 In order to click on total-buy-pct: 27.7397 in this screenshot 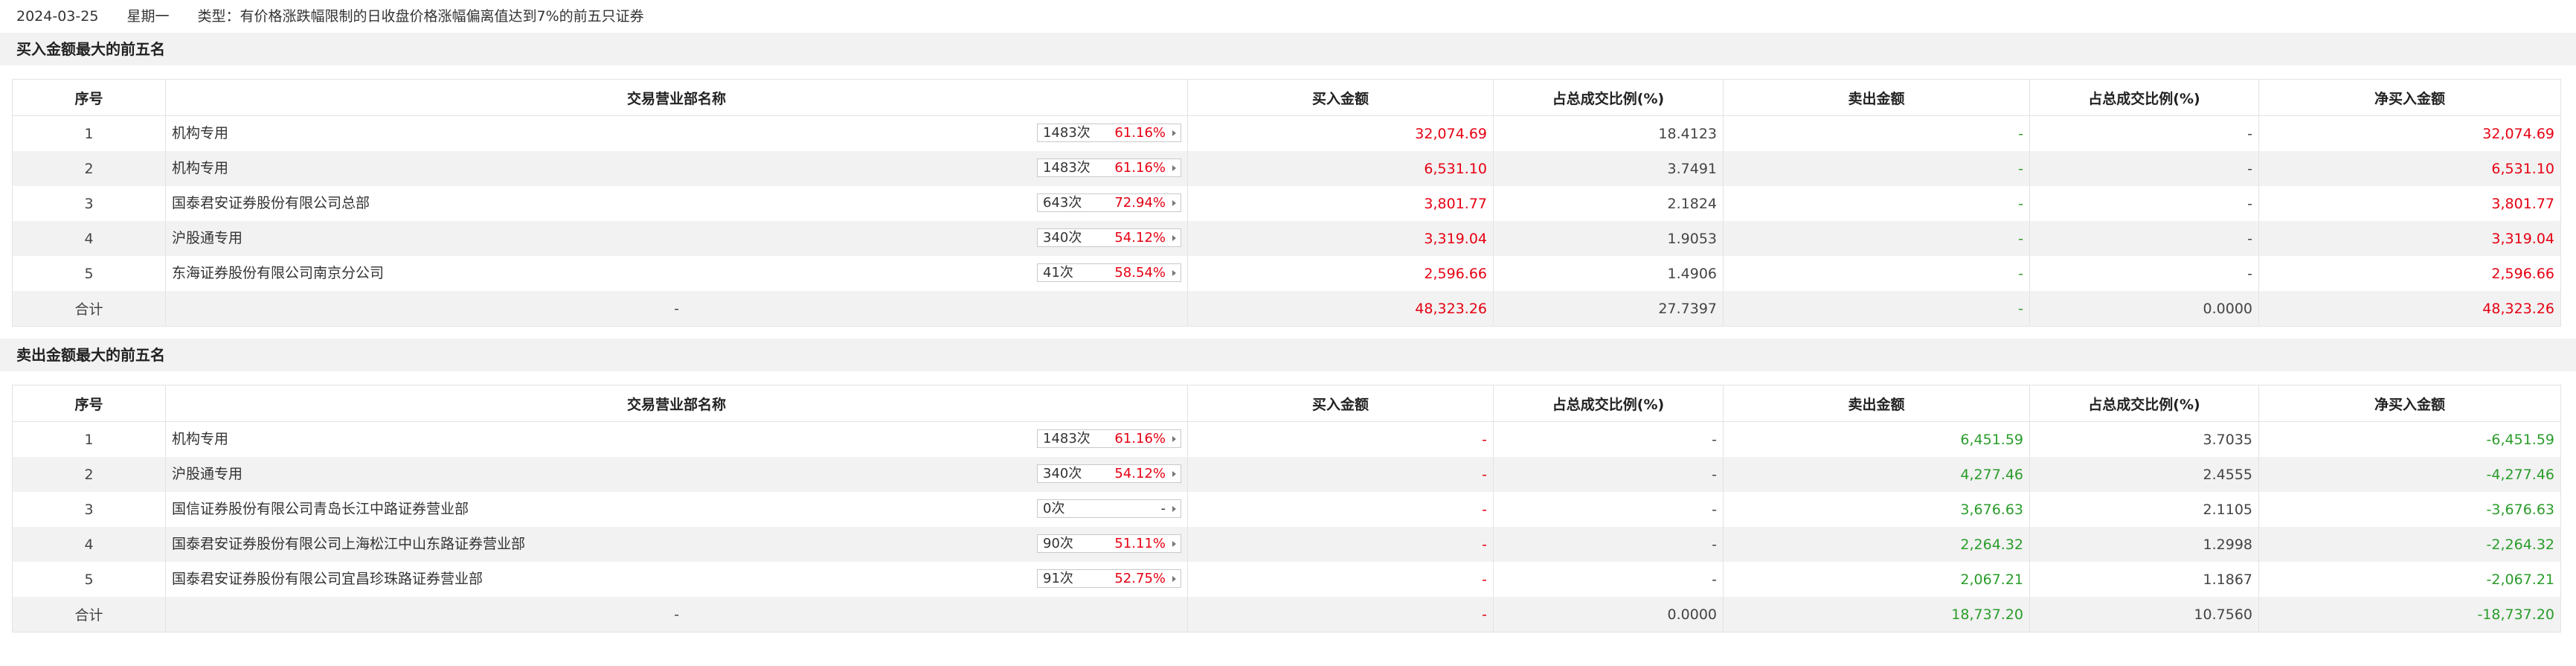, I will do `click(1609, 309)`.